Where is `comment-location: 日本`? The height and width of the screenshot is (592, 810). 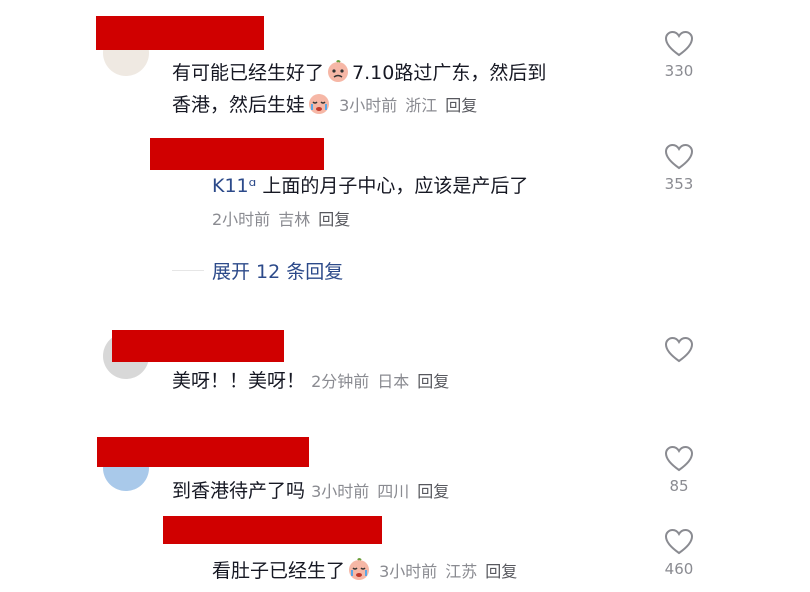
comment-location: 日本 is located at coordinates (393, 381).